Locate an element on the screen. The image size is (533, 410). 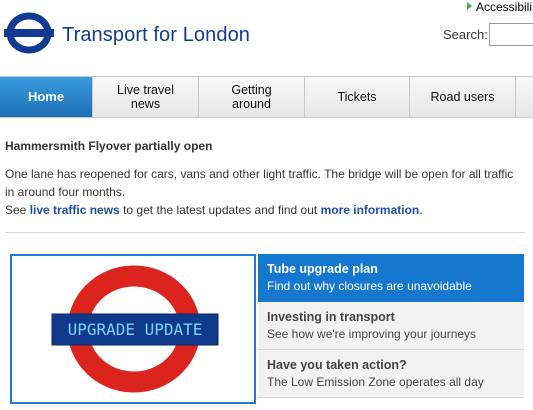
nav-live-travel-news: Live travel news is located at coordinates (146, 97).